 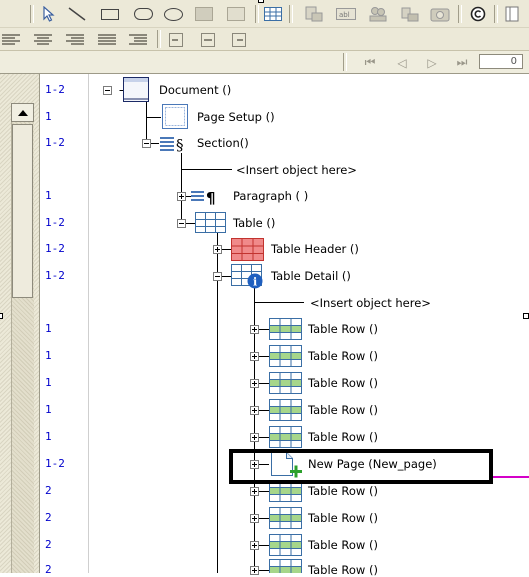 What do you see at coordinates (203, 197) in the screenshot?
I see `paragraph-icon: ¶` at bounding box center [203, 197].